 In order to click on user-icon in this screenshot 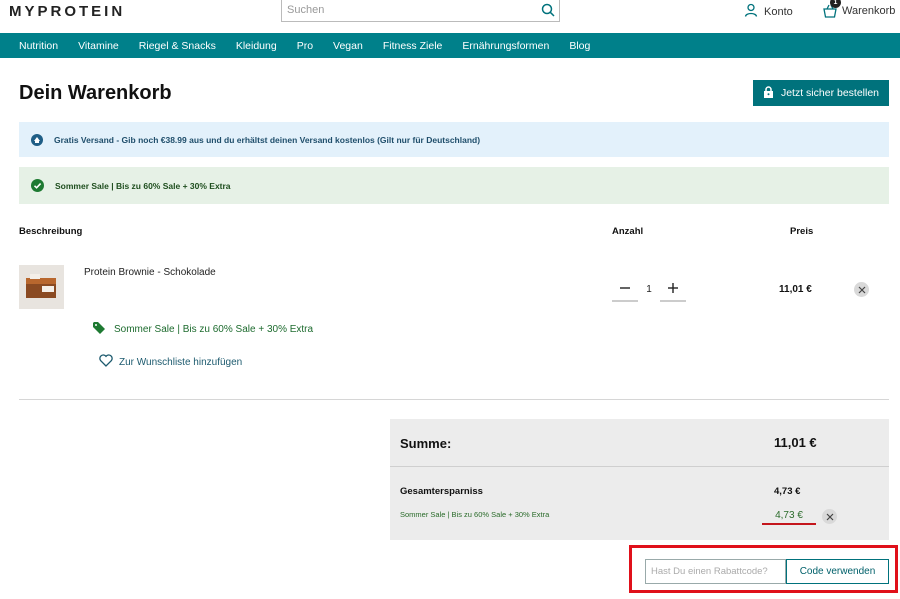, I will do `click(751, 11)`.